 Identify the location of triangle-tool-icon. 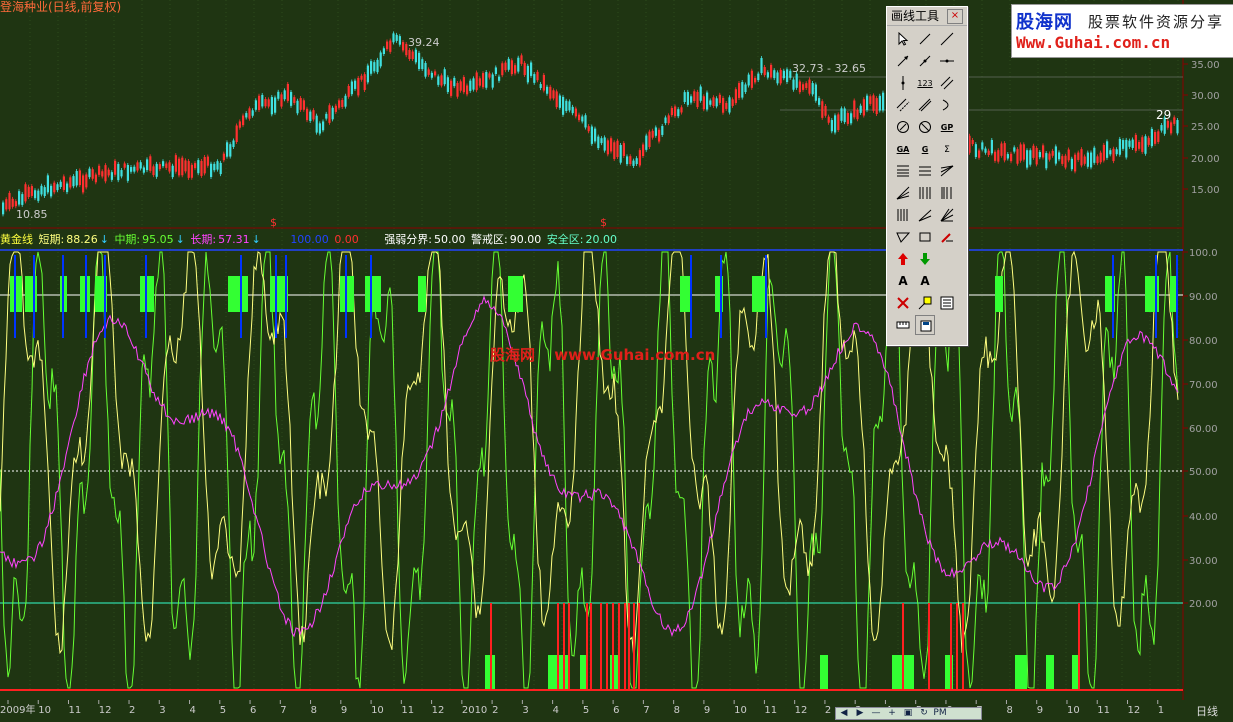
(903, 237).